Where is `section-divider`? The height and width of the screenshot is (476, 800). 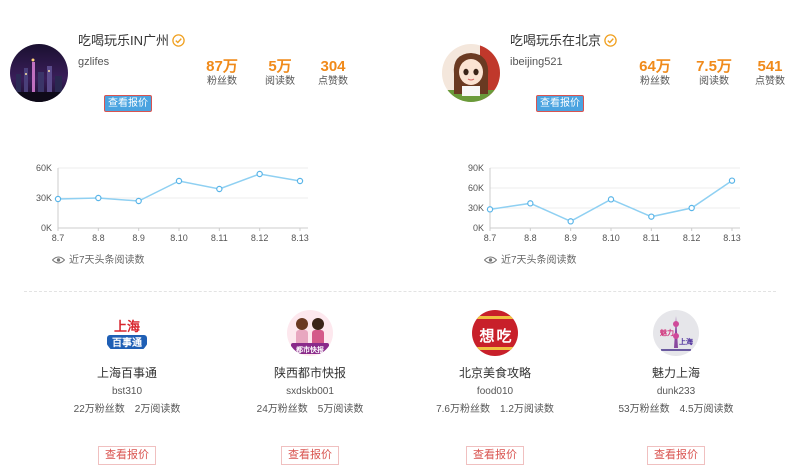
section-divider is located at coordinates (400, 291).